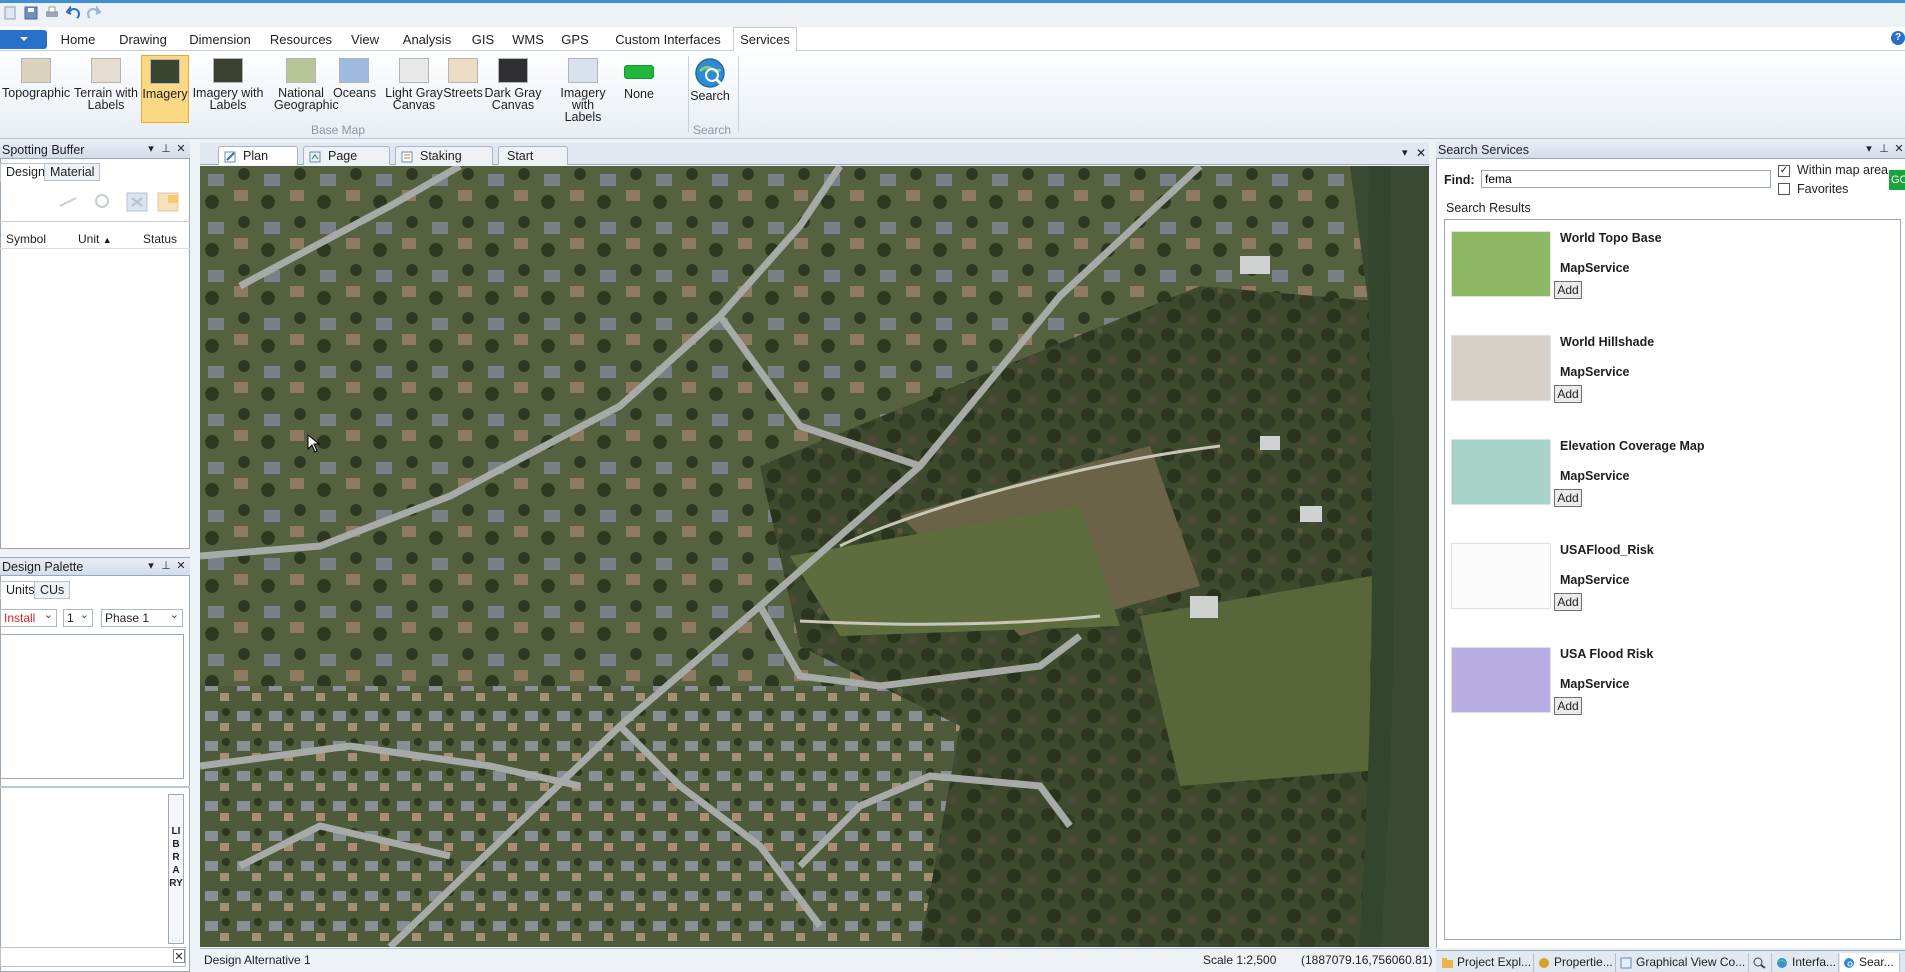 The height and width of the screenshot is (972, 1905). I want to click on basemap-group-label: Base Map, so click(338, 130).